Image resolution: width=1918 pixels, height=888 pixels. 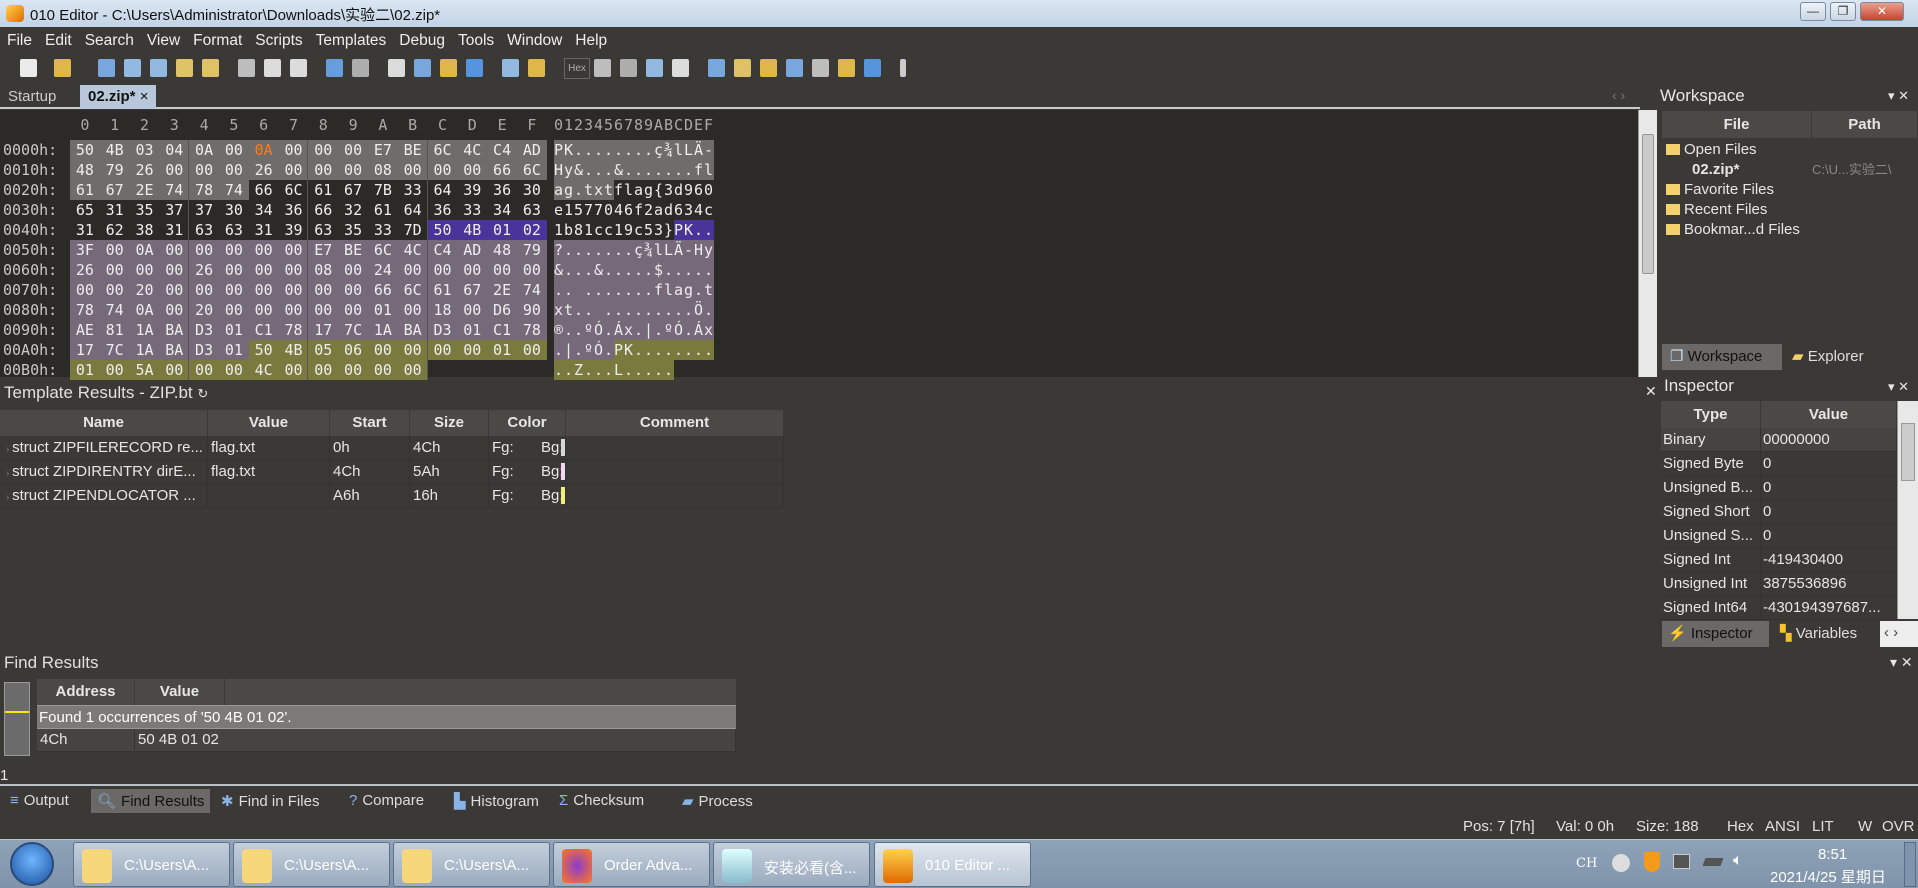 I want to click on base-converter-icon, so click(x=872, y=68).